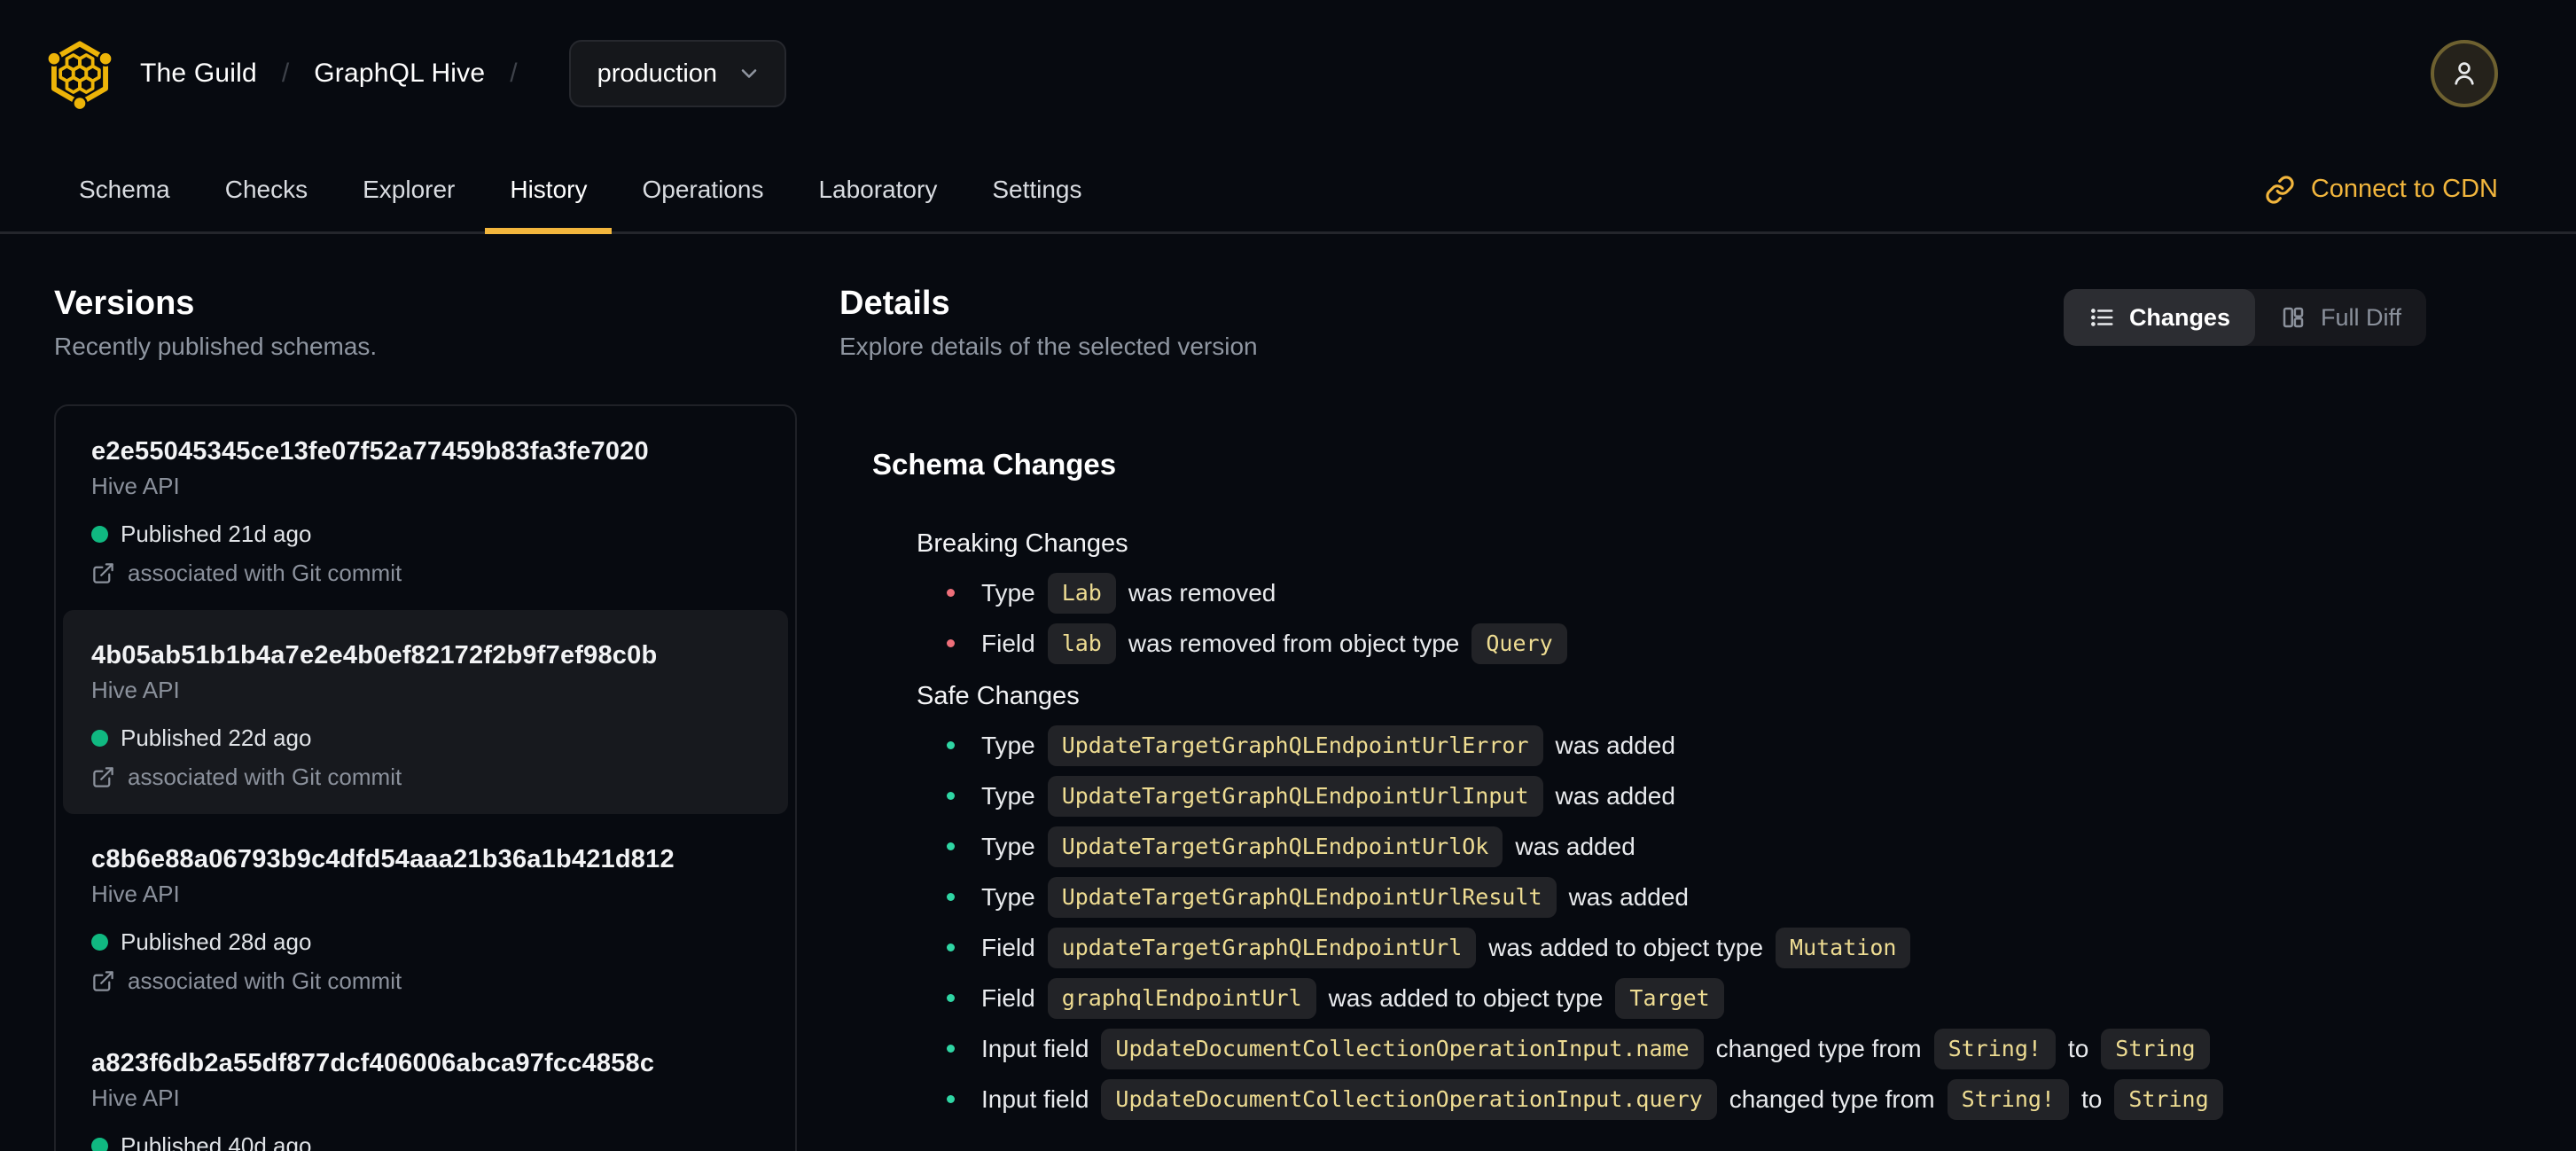 The height and width of the screenshot is (1151, 2576). What do you see at coordinates (1843, 947) in the screenshot?
I see `code-chip: Mutation` at bounding box center [1843, 947].